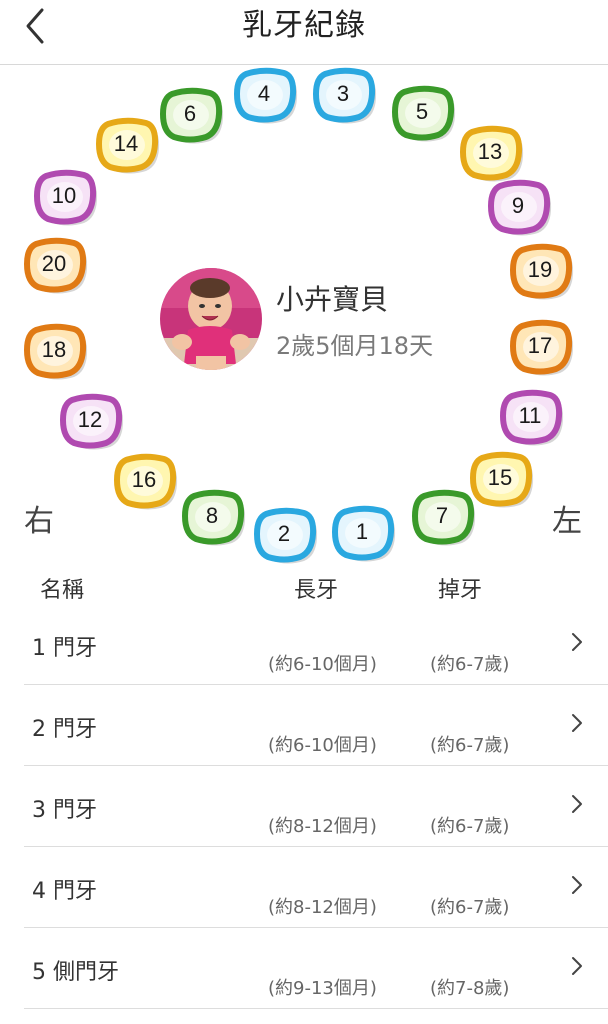 The image size is (608, 1024). What do you see at coordinates (316, 725) in the screenshot?
I see `list-item: 2 門牙 (約6-10個月) (約6-7歲)` at bounding box center [316, 725].